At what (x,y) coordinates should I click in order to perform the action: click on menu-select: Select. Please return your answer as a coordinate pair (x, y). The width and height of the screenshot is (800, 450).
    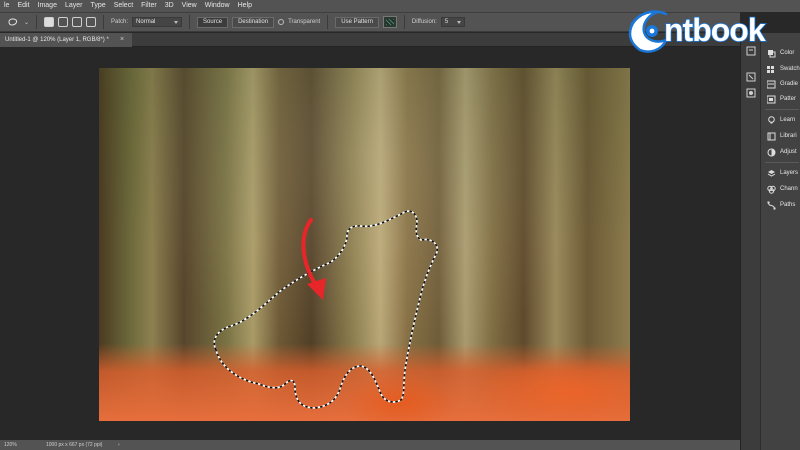
    Looking at the image, I should click on (123, 6).